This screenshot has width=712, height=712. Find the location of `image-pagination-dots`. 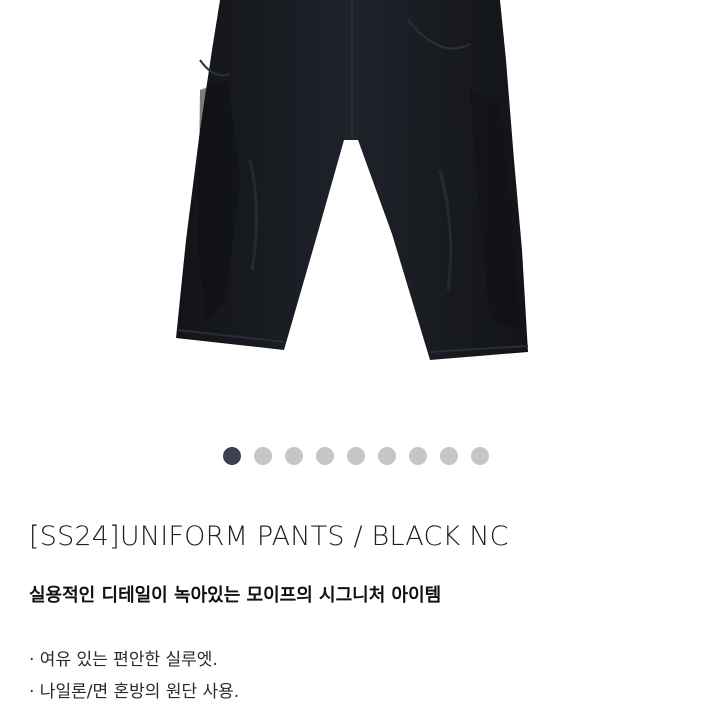

image-pagination-dots is located at coordinates (356, 456).